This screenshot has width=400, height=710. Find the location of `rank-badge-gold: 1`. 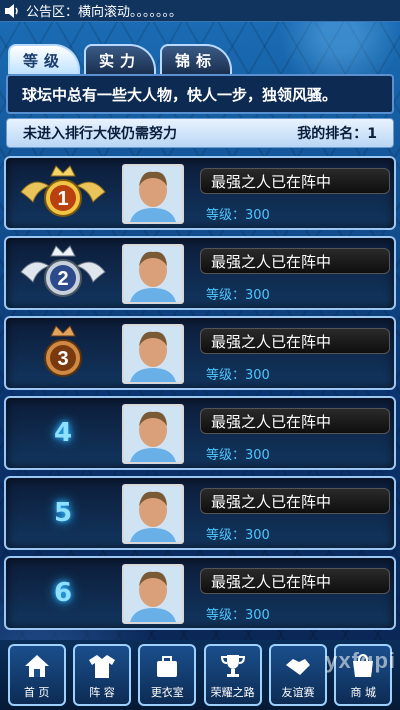

rank-badge-gold: 1 is located at coordinates (63, 193).